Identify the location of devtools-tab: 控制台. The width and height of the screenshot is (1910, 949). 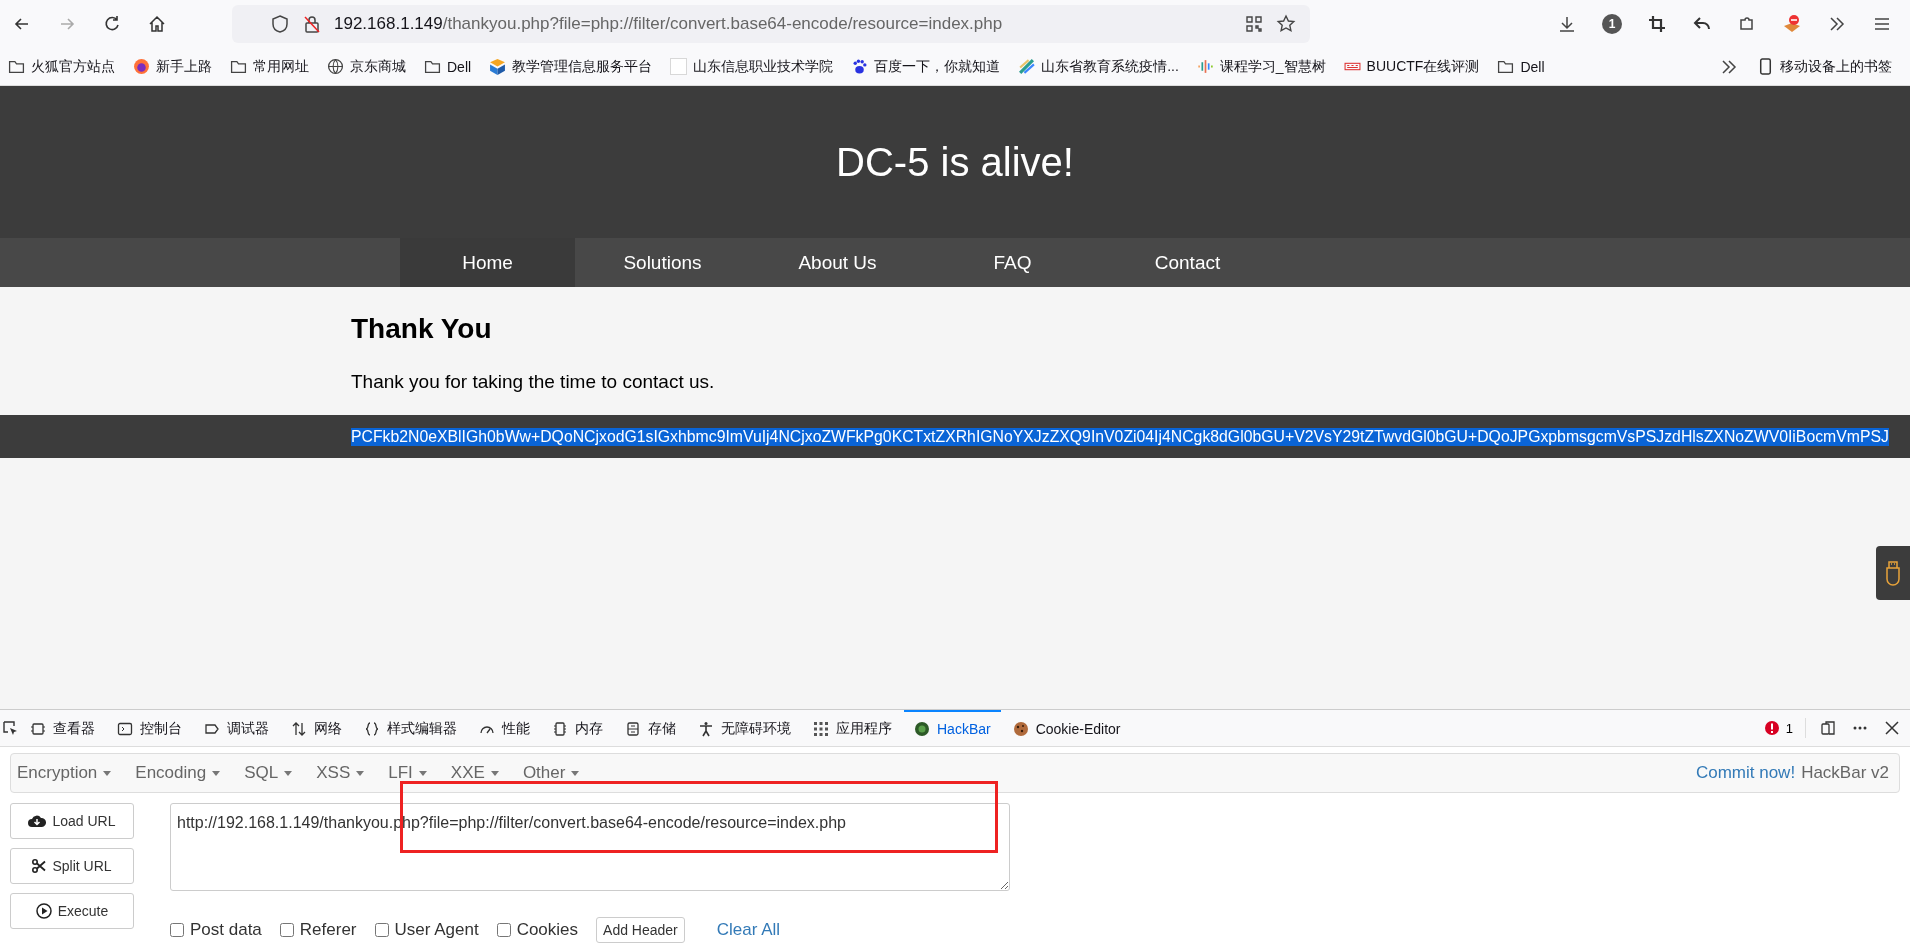
(149, 728).